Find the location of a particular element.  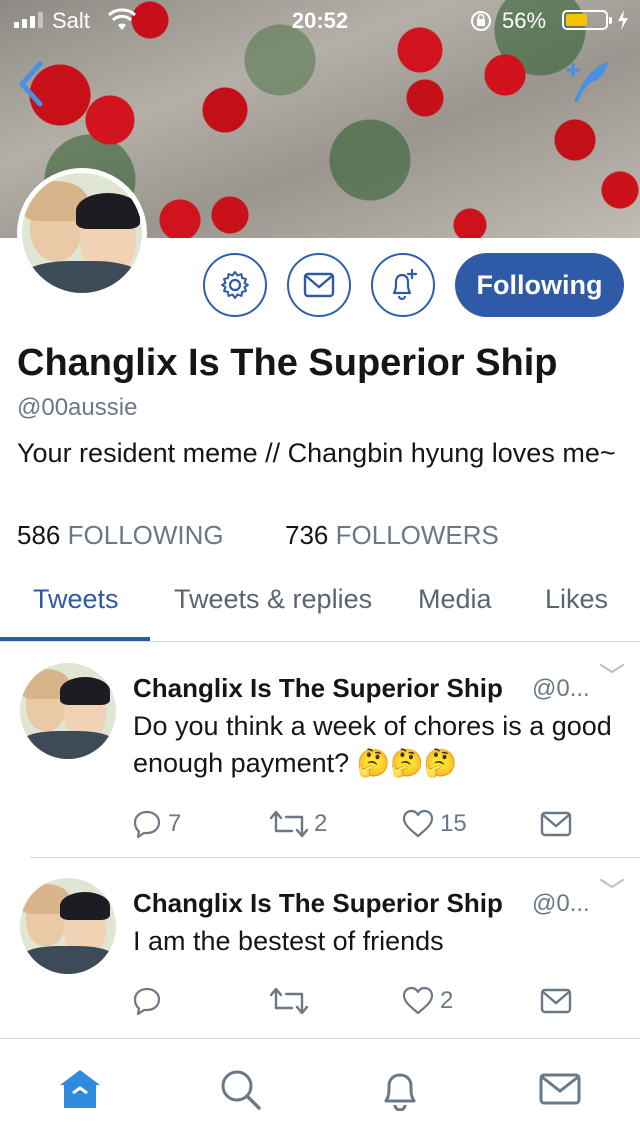

following-button: Following is located at coordinates (539, 285).